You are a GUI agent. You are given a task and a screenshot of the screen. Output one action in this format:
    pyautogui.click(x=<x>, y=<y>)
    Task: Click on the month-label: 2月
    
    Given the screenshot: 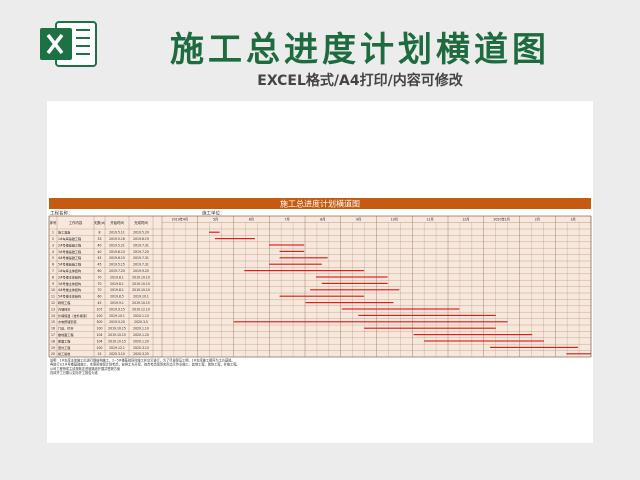 What is the action you would take?
    pyautogui.click(x=537, y=220)
    